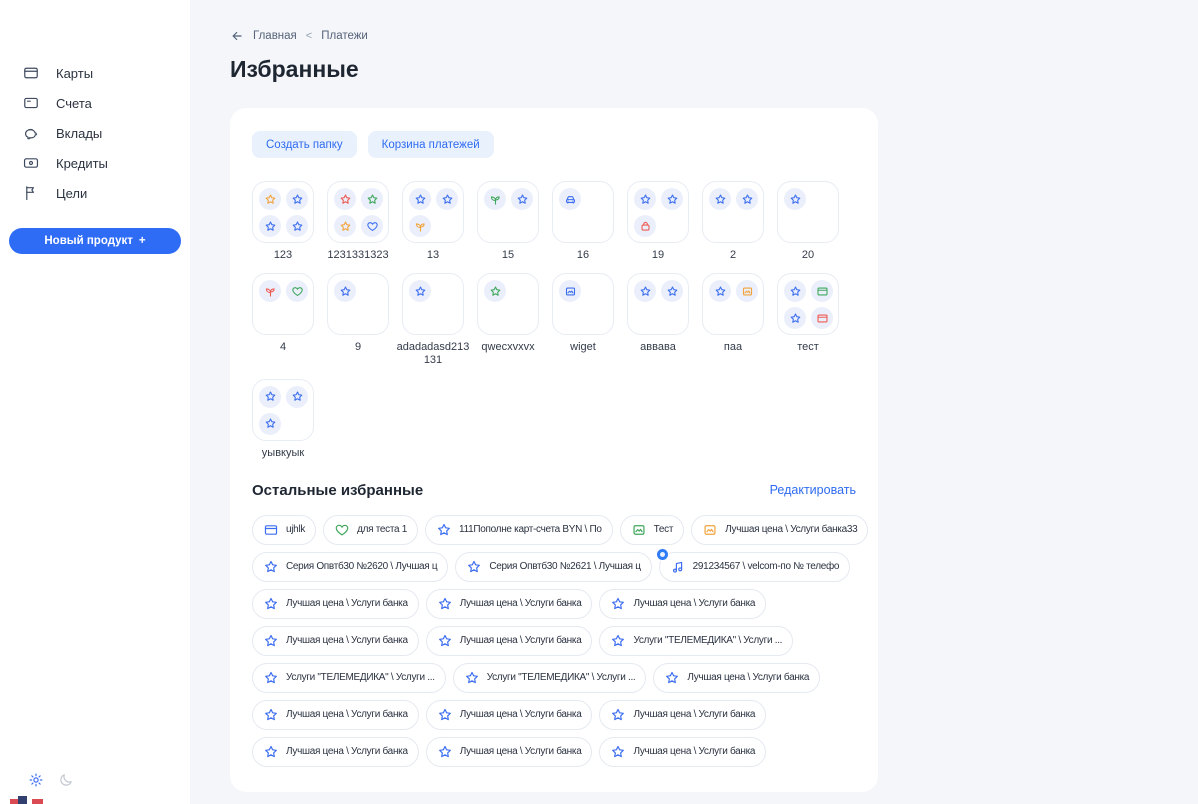 Image resolution: width=1198 pixels, height=804 pixels. What do you see at coordinates (270, 291) in the screenshot?
I see `seedling-icon` at bounding box center [270, 291].